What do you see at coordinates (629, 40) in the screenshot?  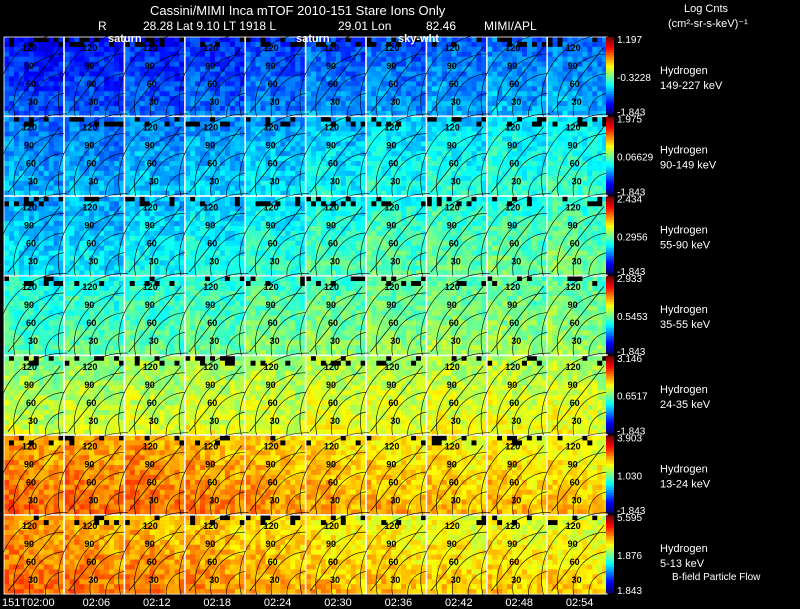 I see `colorbar-cmax-label: 1.197` at bounding box center [629, 40].